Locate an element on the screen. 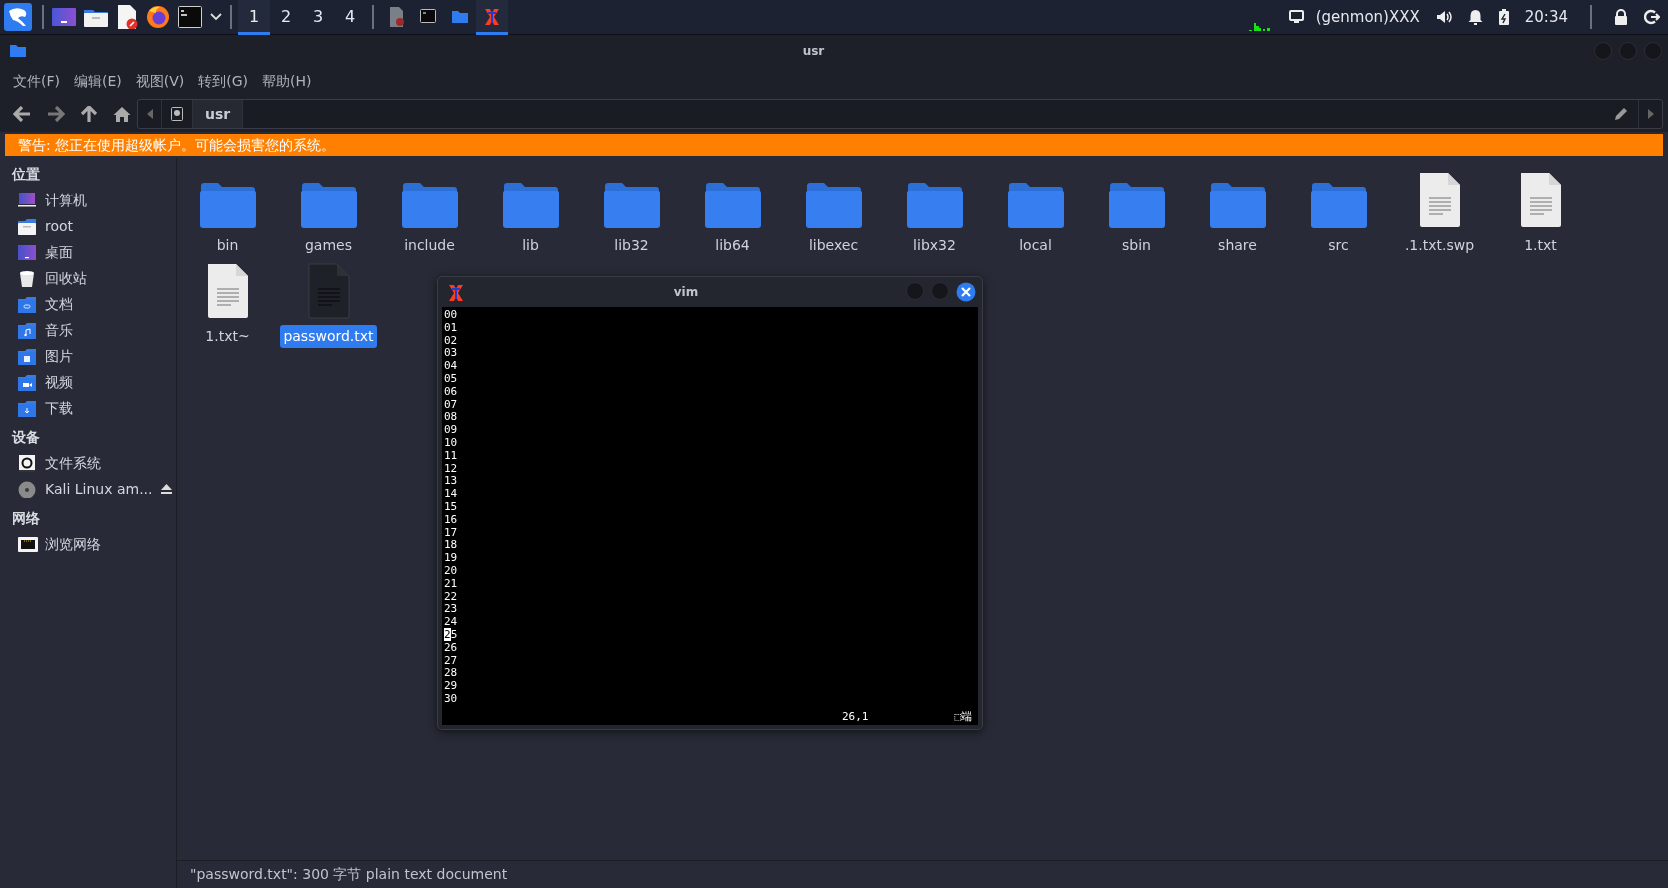  workspace-button: 1 is located at coordinates (254, 17).